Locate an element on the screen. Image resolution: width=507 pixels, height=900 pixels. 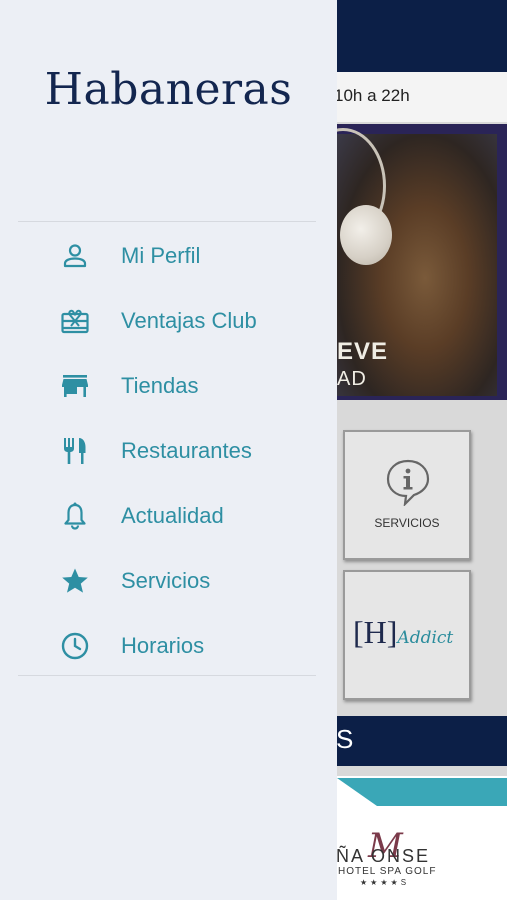
menu-item-tiendas: Tiendas is located at coordinates (168, 385).